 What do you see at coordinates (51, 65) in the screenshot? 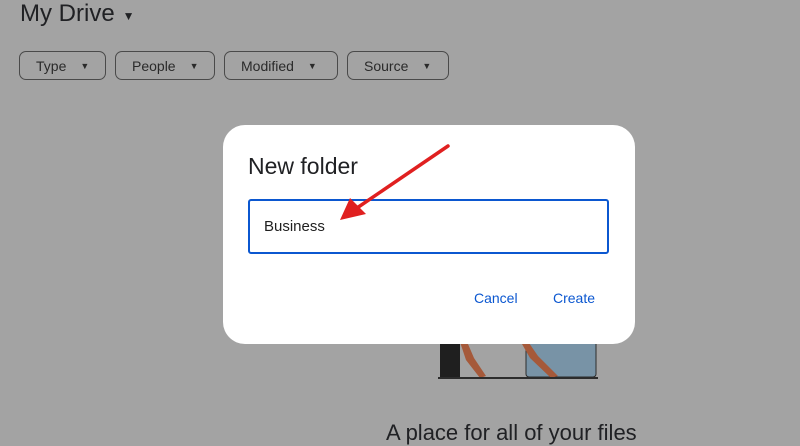
I see `filter-label: Type` at bounding box center [51, 65].